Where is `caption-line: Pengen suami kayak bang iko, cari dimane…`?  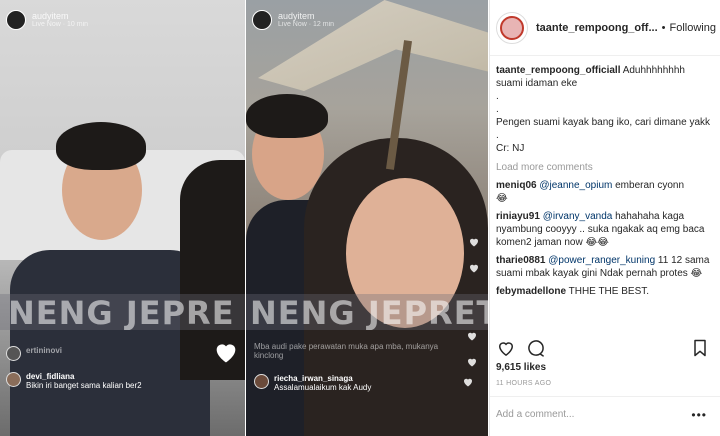 caption-line: Pengen suami kayak bang iko, cari dimane… is located at coordinates (603, 122).